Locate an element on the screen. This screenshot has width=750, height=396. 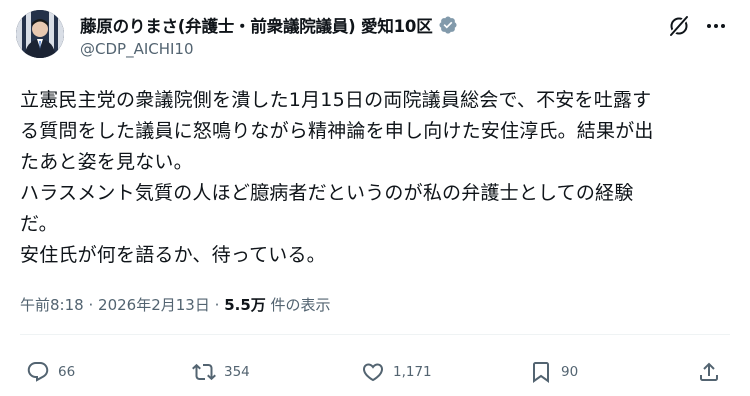
action-bar: 66 354 1,171 90 is located at coordinates (375, 372).